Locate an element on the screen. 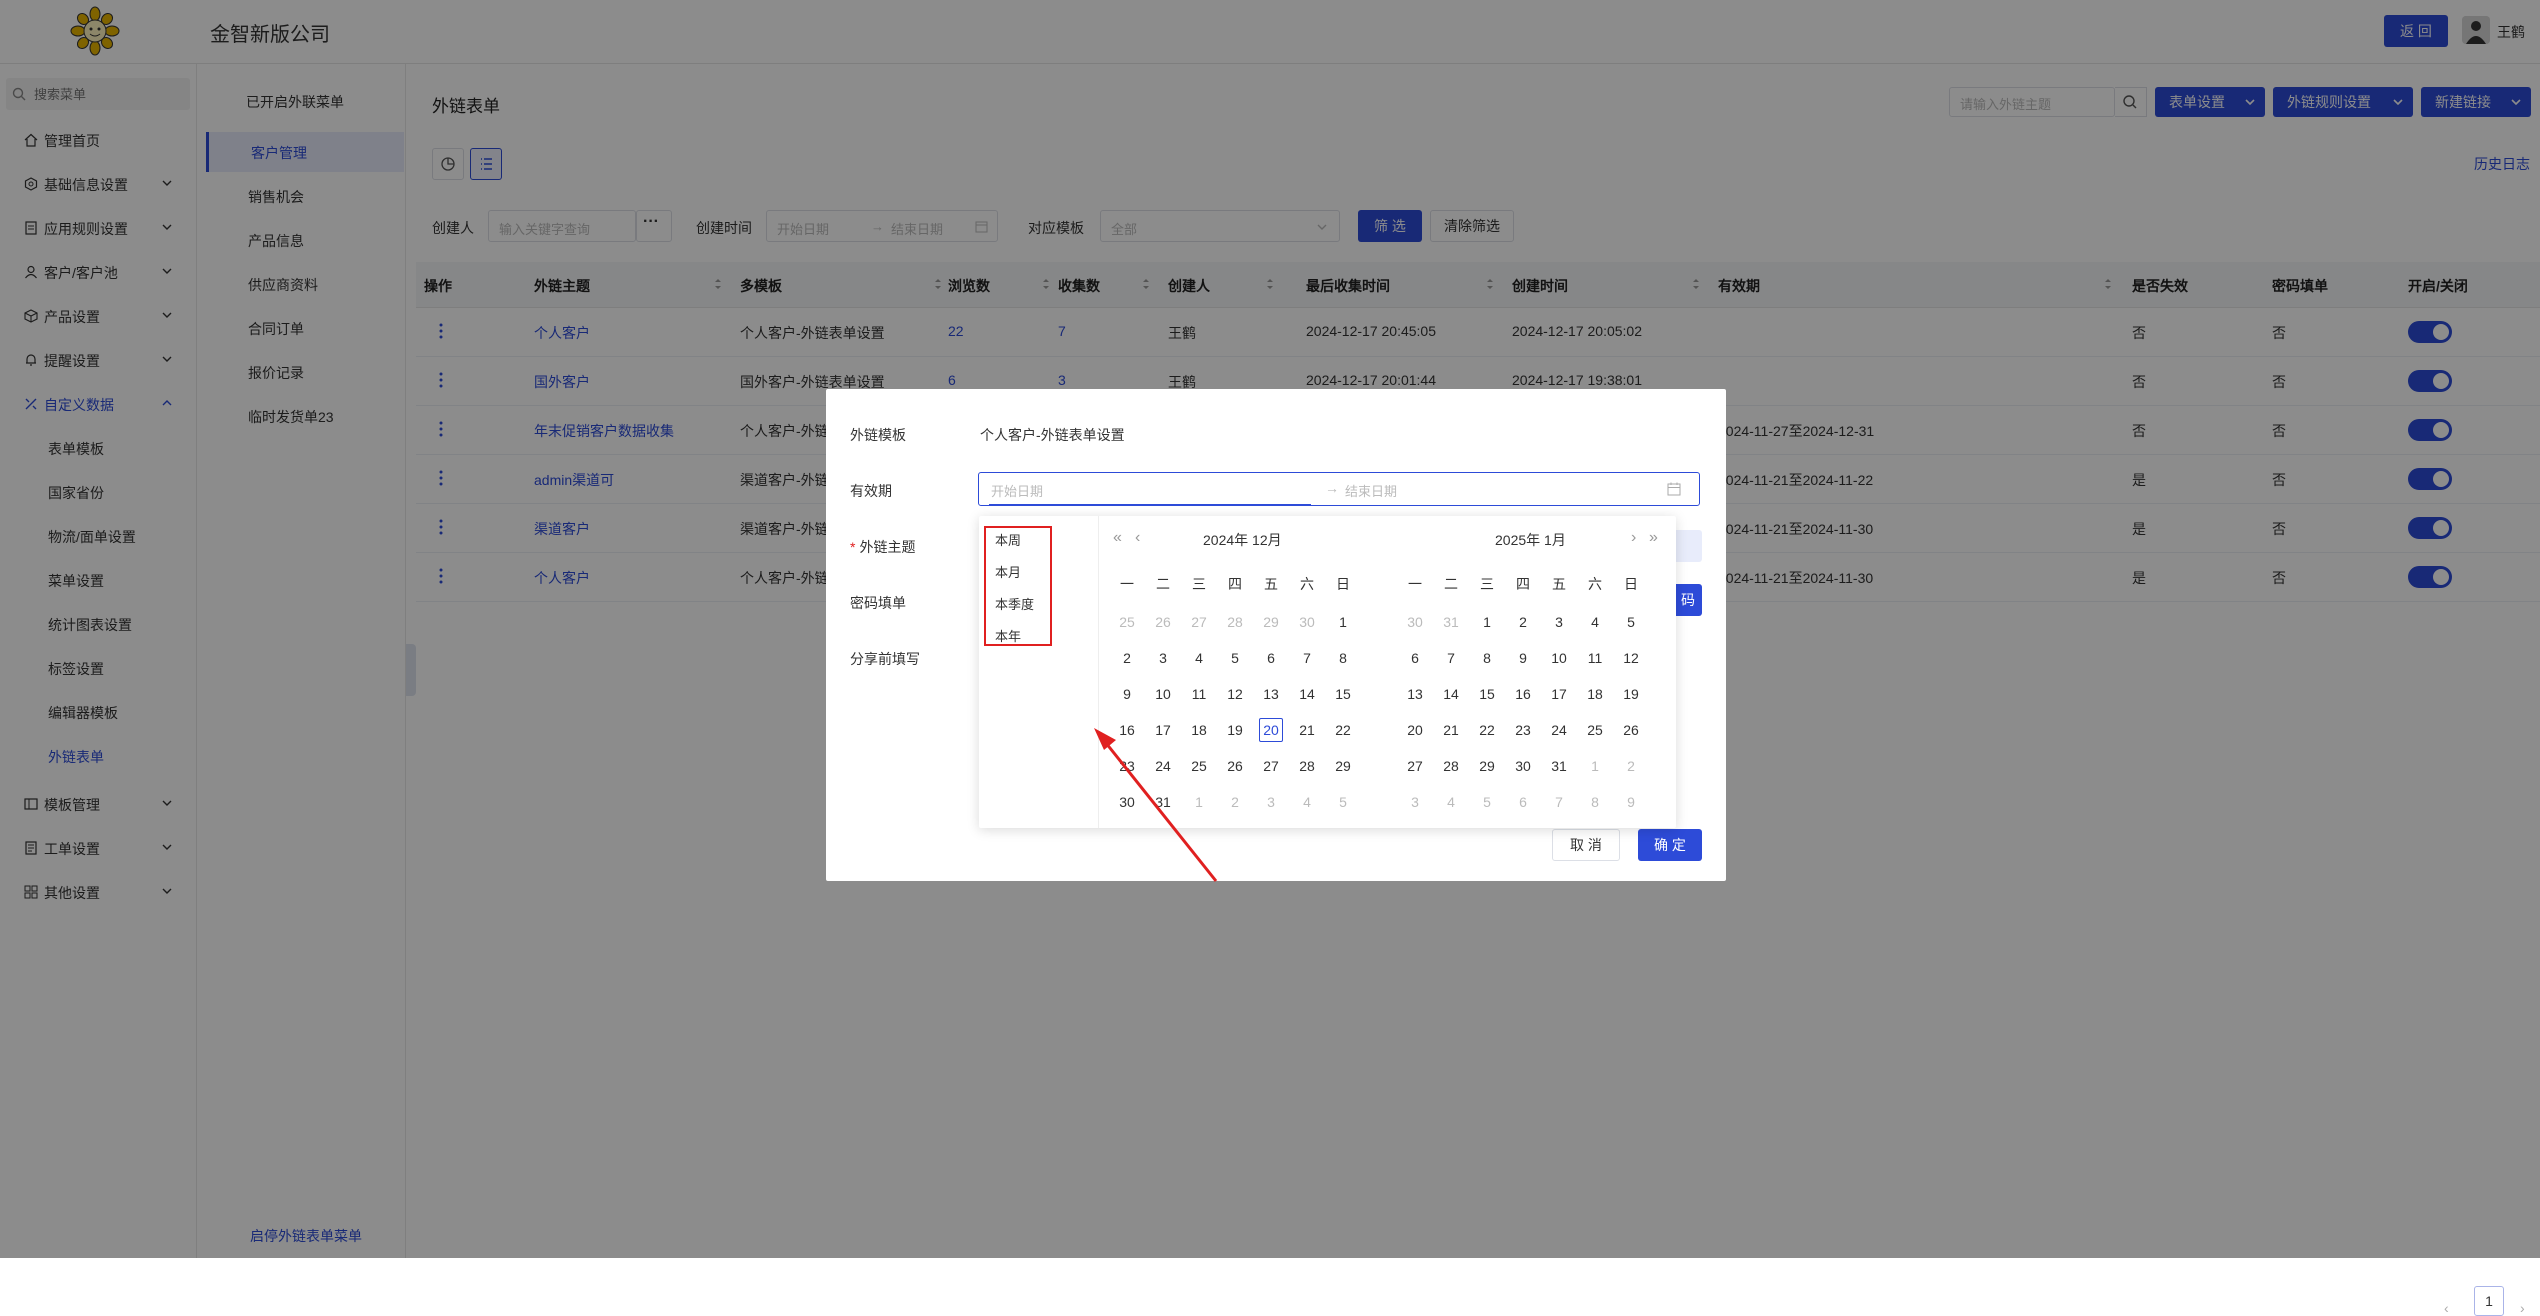 Image resolution: width=2540 pixels, height=1316 pixels. confirm-button: 确 定 is located at coordinates (1670, 845).